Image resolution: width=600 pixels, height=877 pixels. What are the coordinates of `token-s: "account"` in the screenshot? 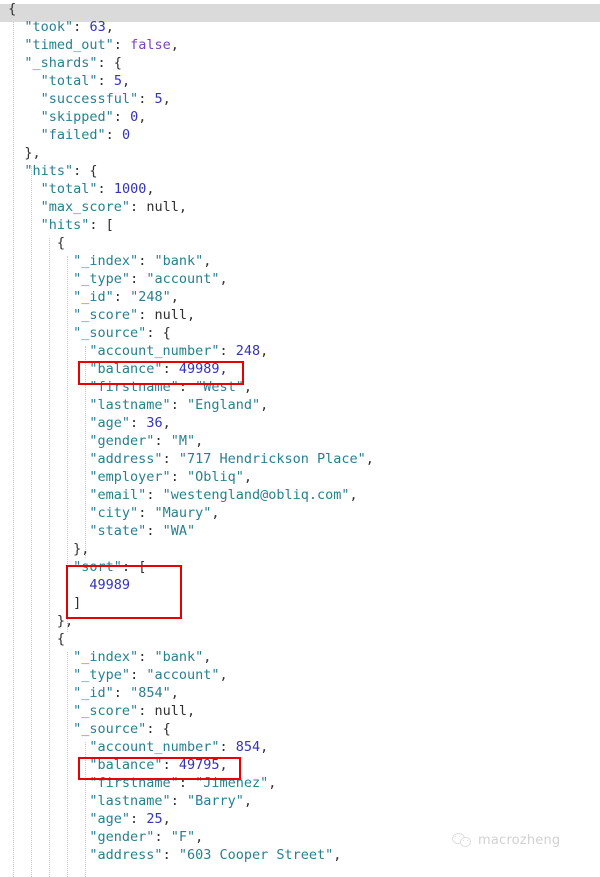 It's located at (183, 675).